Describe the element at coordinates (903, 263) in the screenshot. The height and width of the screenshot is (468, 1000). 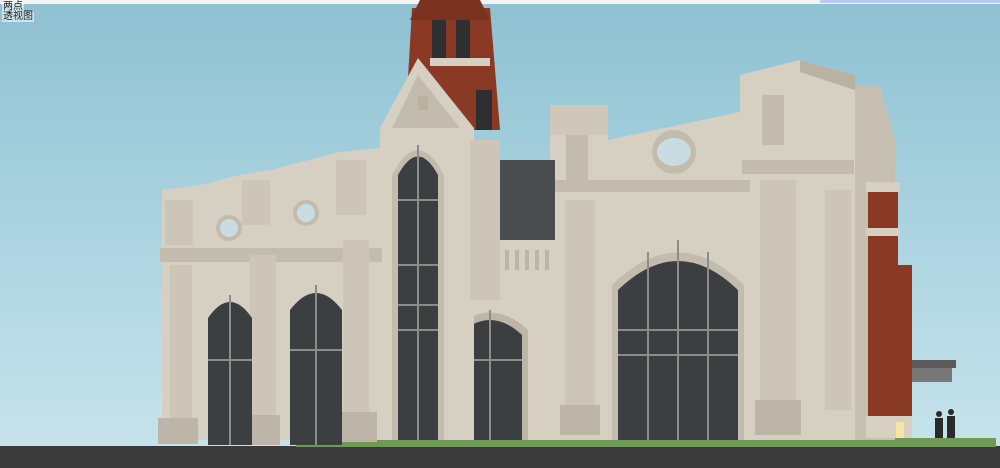
I see `right-brick-wing` at that location.